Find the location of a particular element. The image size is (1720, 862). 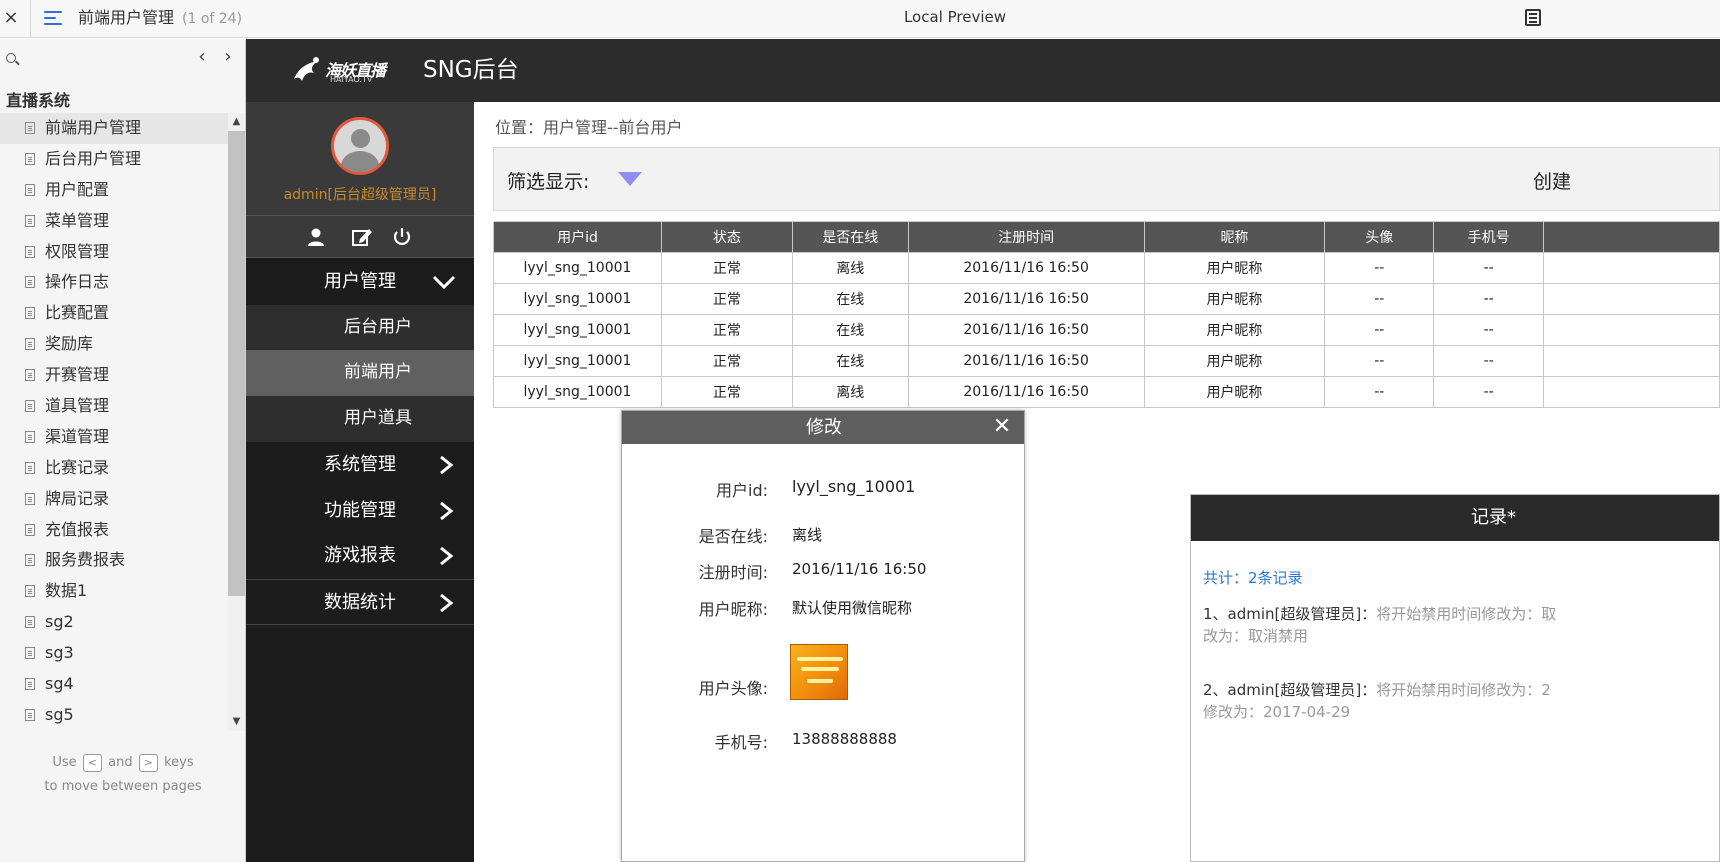

page-item: 充值报表 is located at coordinates (114, 530).